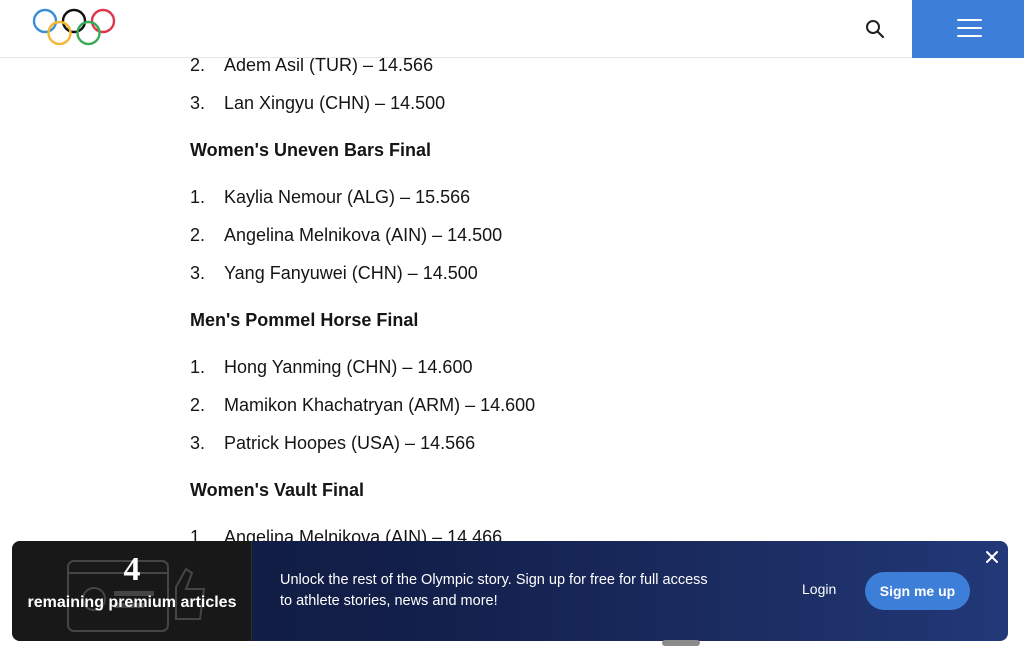 This screenshot has width=1024, height=653. I want to click on result-text: Mamikon Khachatryan (ARM) – 14.600, so click(380, 405).